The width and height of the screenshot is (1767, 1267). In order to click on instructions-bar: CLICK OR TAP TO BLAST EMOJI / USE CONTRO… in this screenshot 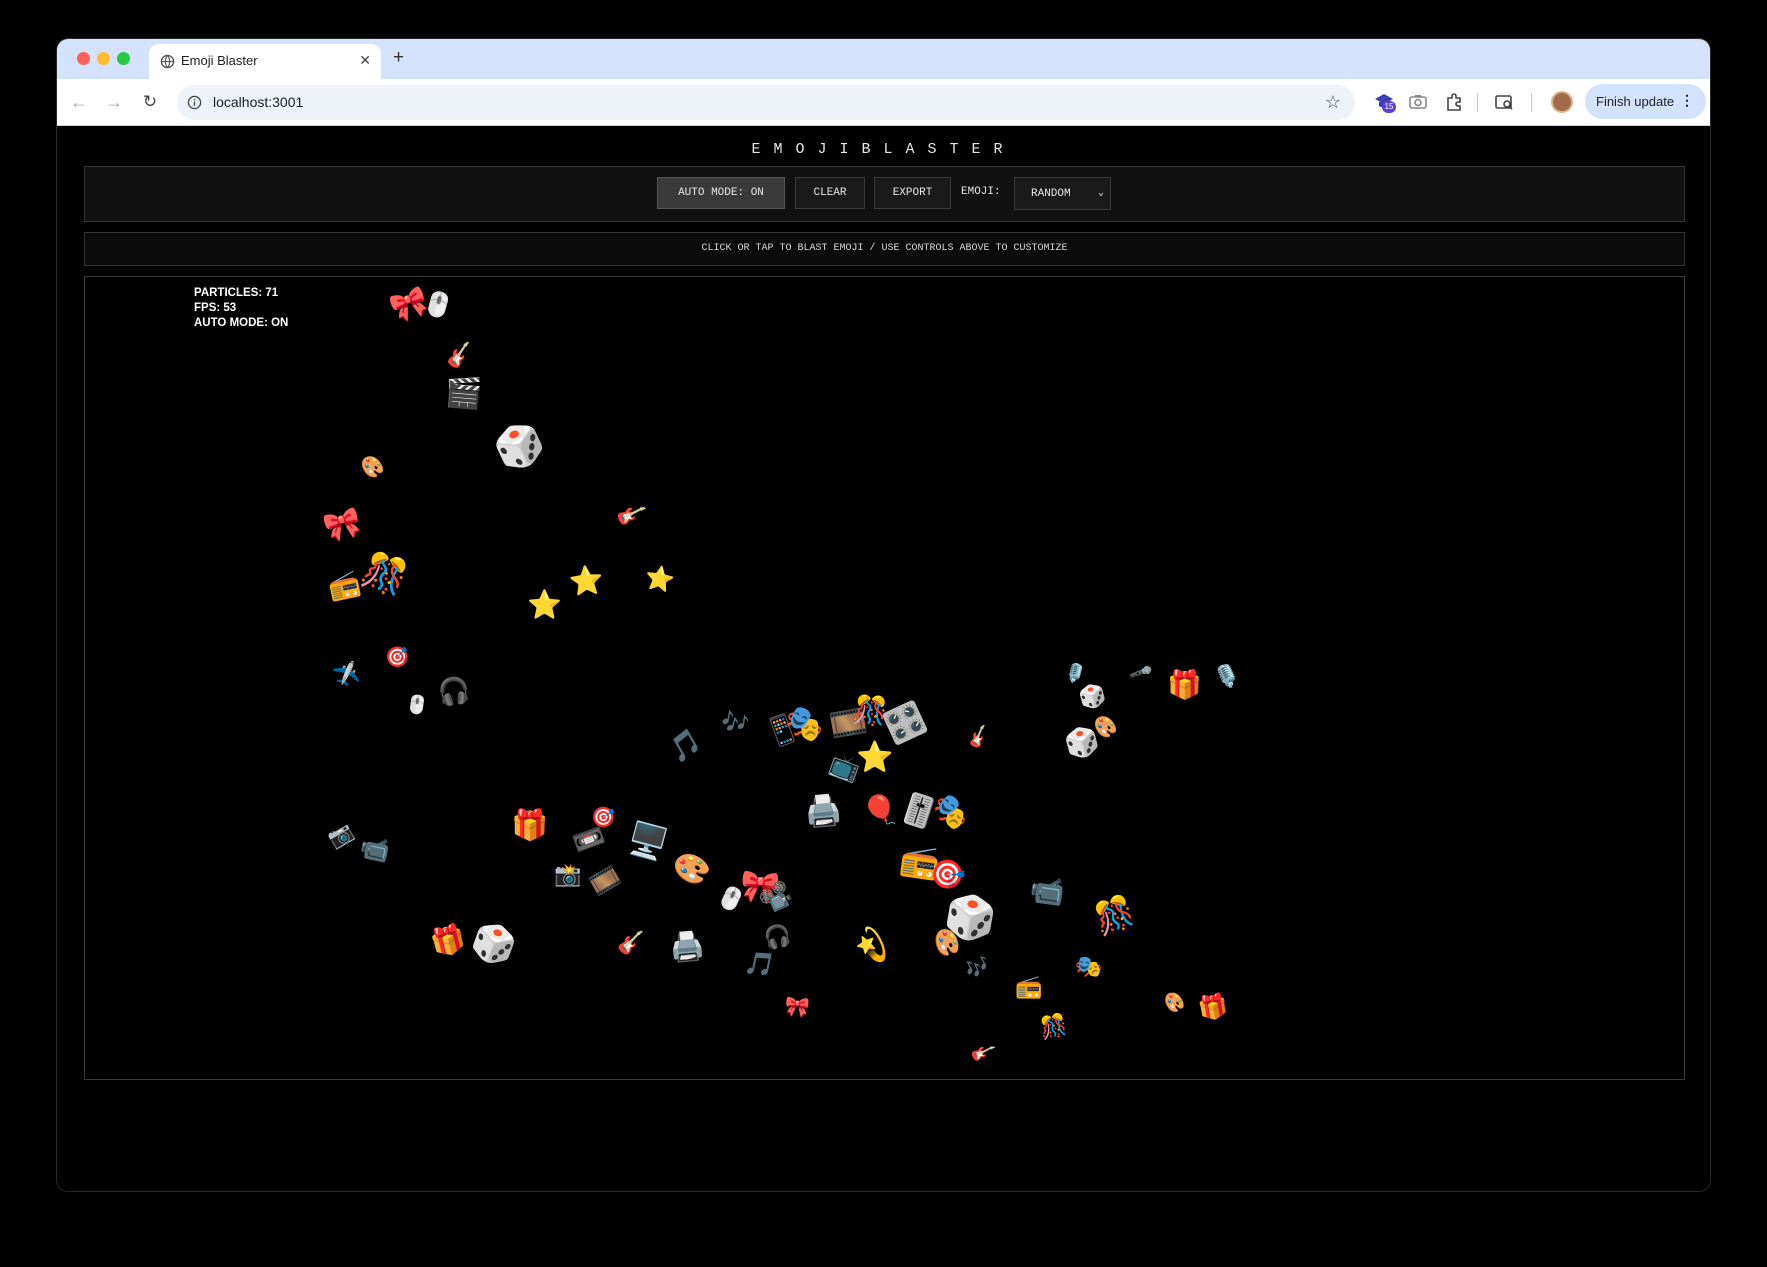, I will do `click(884, 249)`.